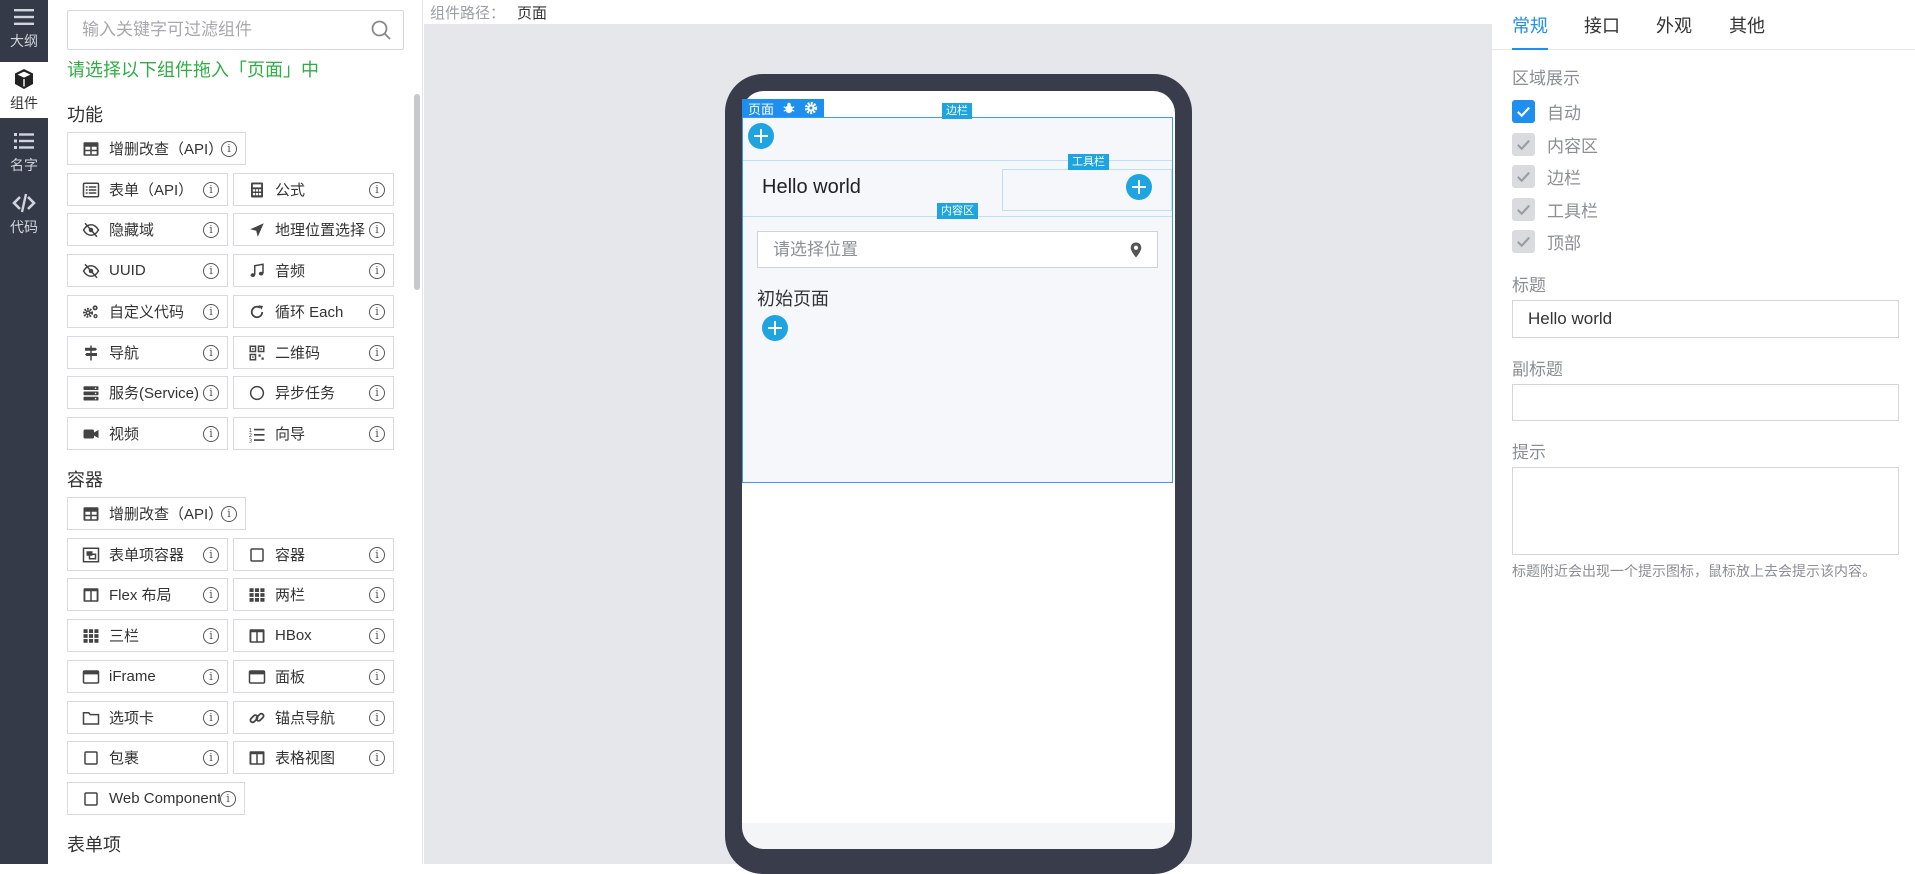  I want to click on add-toolbar-button, so click(1139, 187).